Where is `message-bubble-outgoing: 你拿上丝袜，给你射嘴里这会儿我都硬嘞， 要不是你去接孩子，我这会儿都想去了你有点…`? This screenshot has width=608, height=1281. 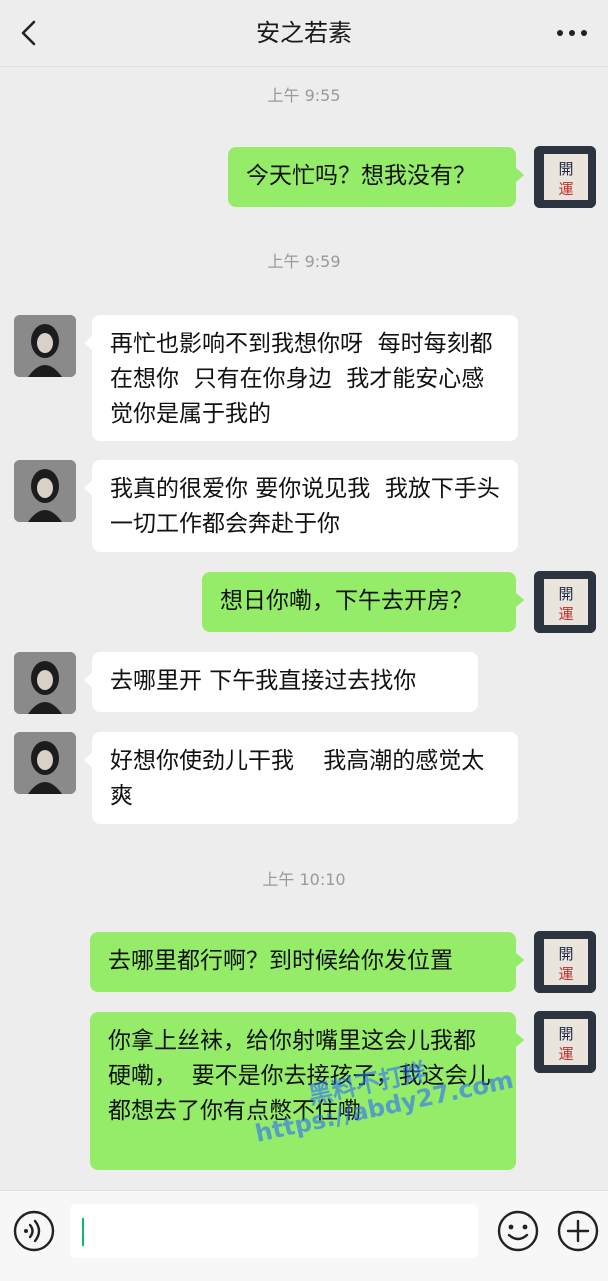
message-bubble-outgoing: 你拿上丝袜，给你射嘴里这会儿我都硬嘞， 要不是你去接孩子，我这会儿都想去了你有点… is located at coordinates (307, 1091).